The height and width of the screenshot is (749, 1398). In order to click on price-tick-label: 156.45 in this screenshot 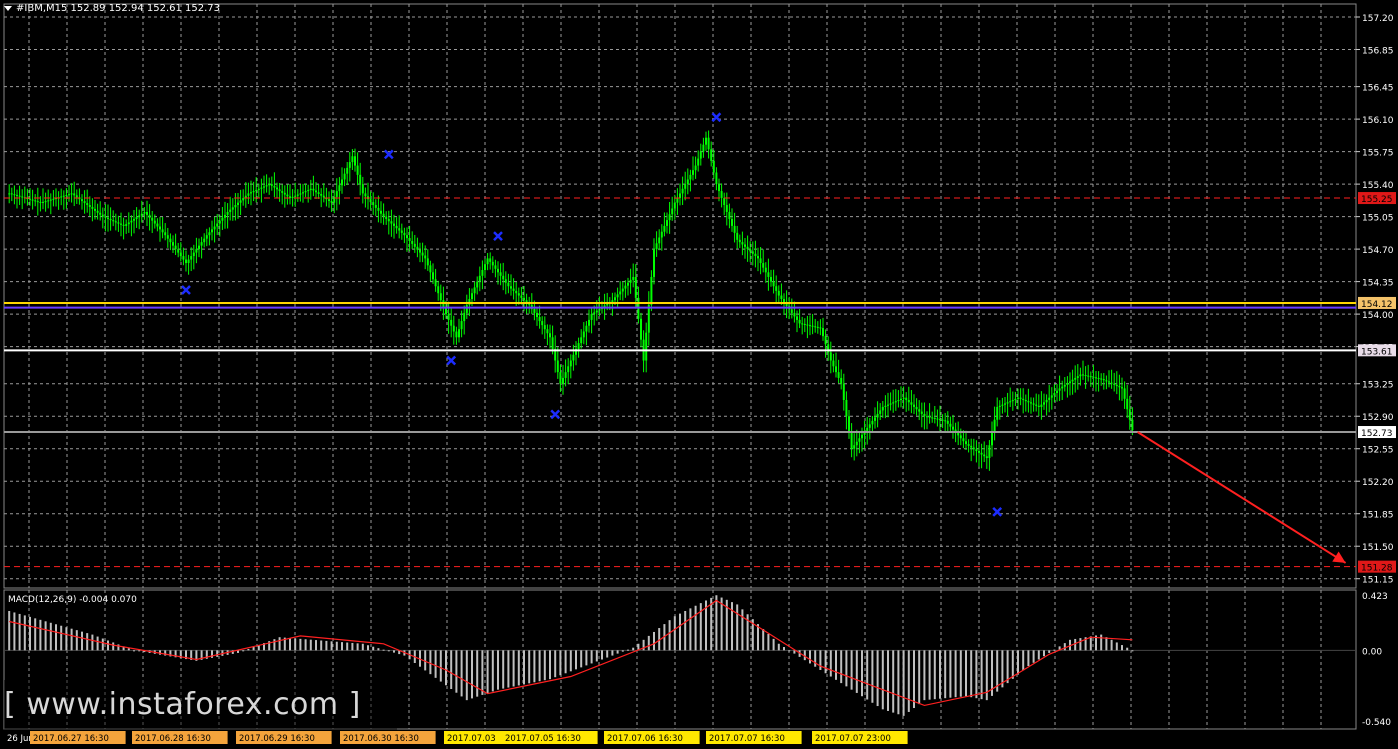, I will do `click(1378, 89)`.